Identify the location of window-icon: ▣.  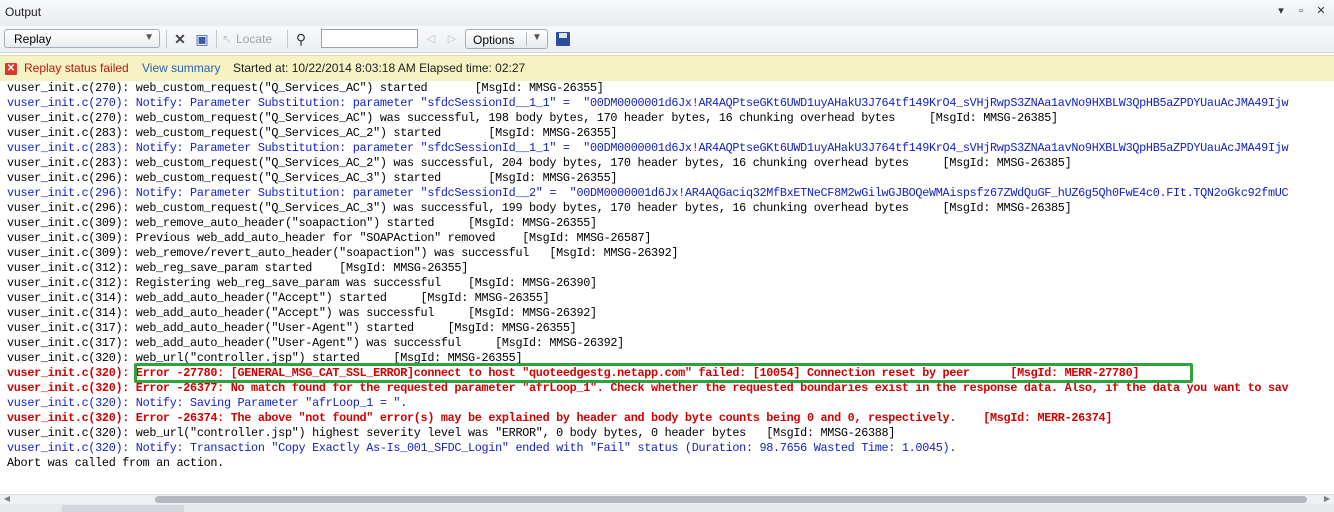
(202, 39).